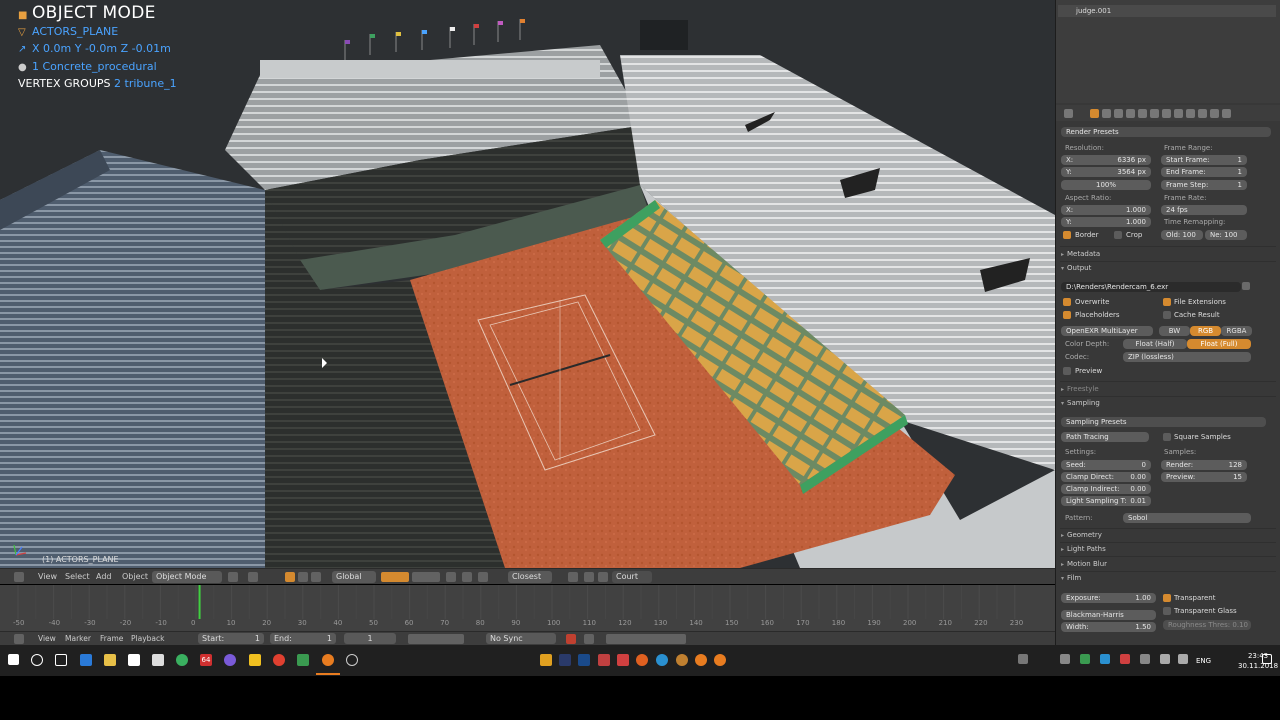  I want to click on pattern-dropdown: Sobol, so click(1187, 518).